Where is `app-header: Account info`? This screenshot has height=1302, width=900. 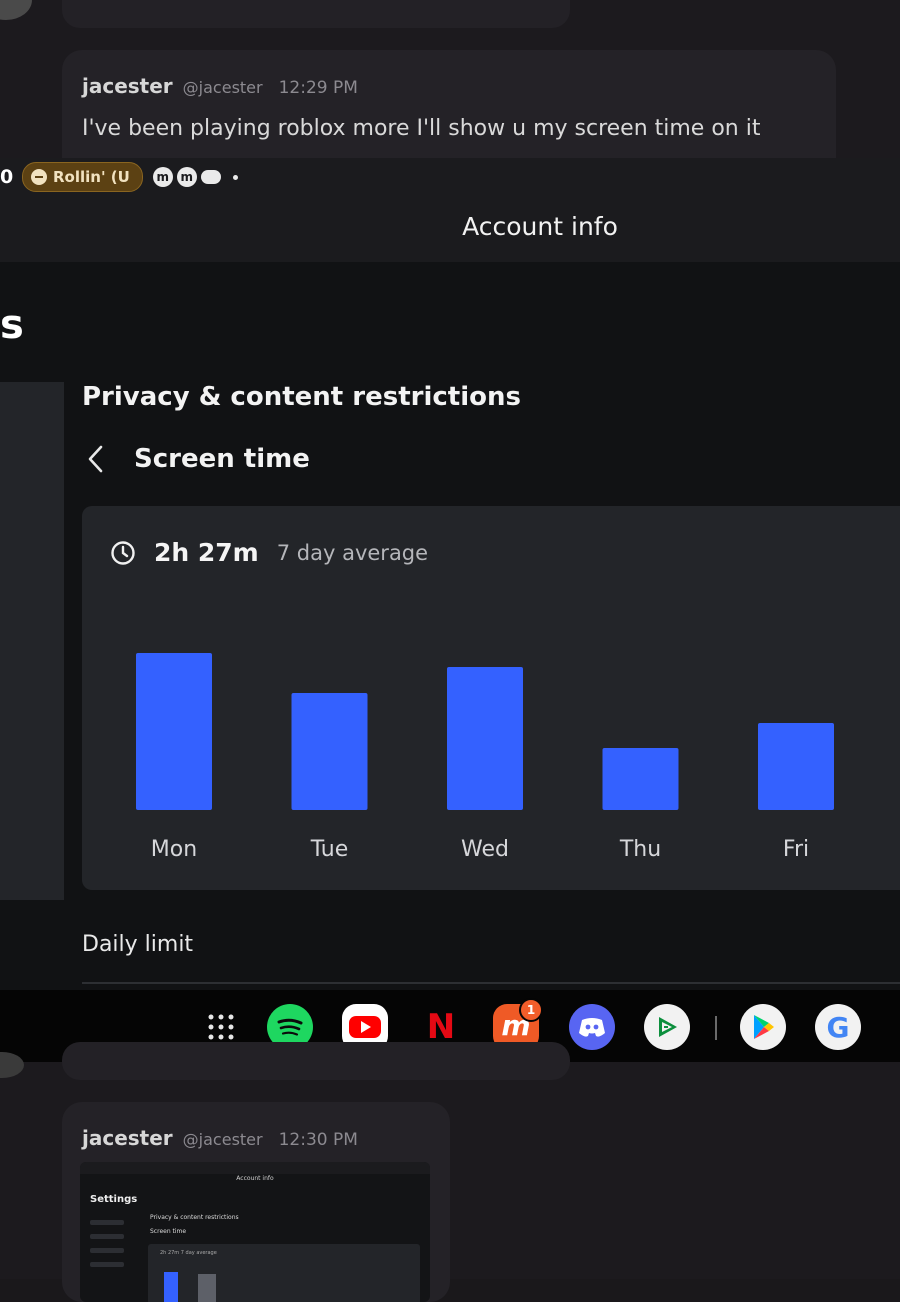 app-header: Account info is located at coordinates (450, 229).